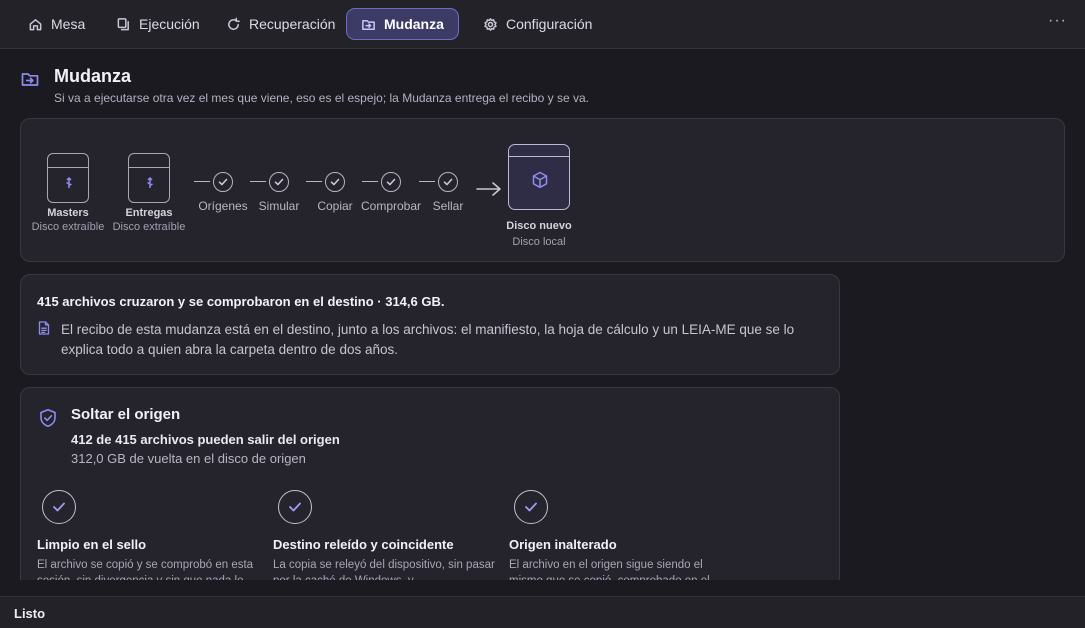  Describe the element at coordinates (35, 24) in the screenshot. I see `home-icon` at that location.